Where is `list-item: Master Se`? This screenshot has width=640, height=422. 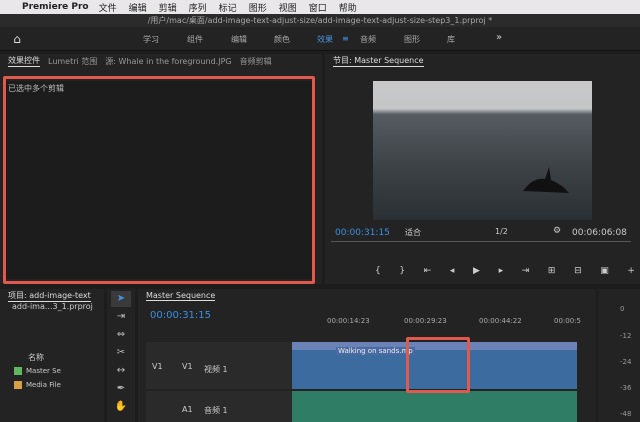 list-item: Master Se is located at coordinates (58, 373).